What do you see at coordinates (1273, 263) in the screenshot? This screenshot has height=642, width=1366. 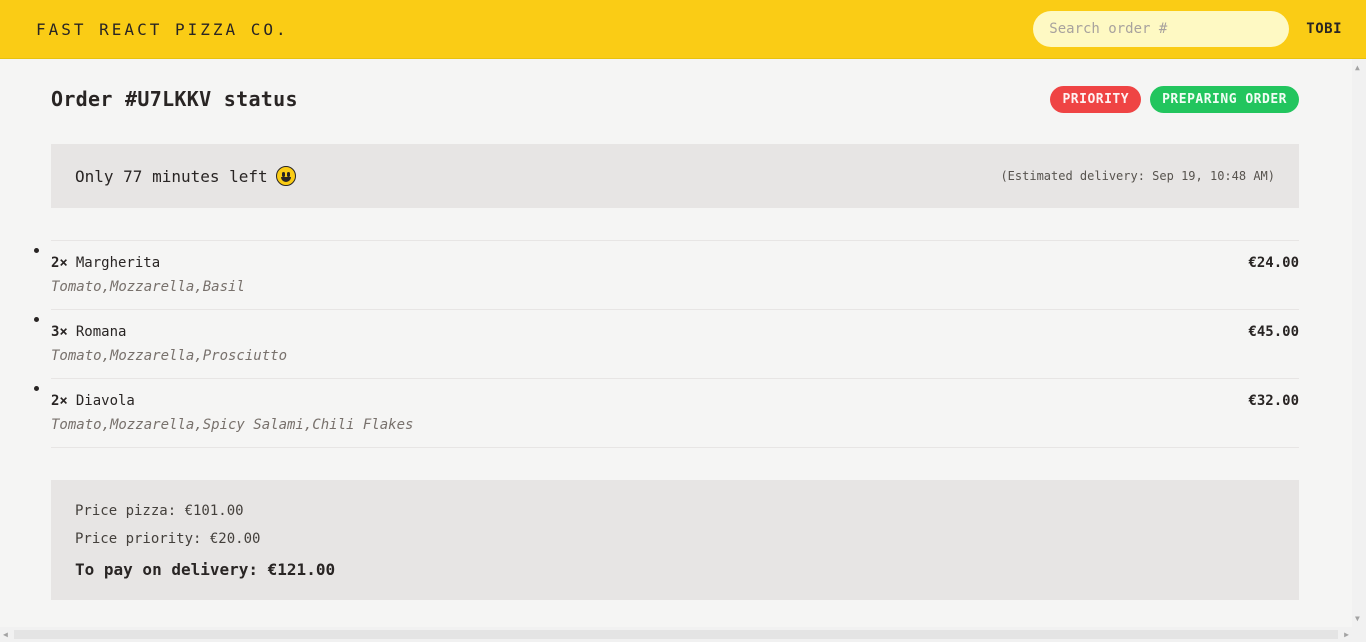 I see `item-price: €24.00` at bounding box center [1273, 263].